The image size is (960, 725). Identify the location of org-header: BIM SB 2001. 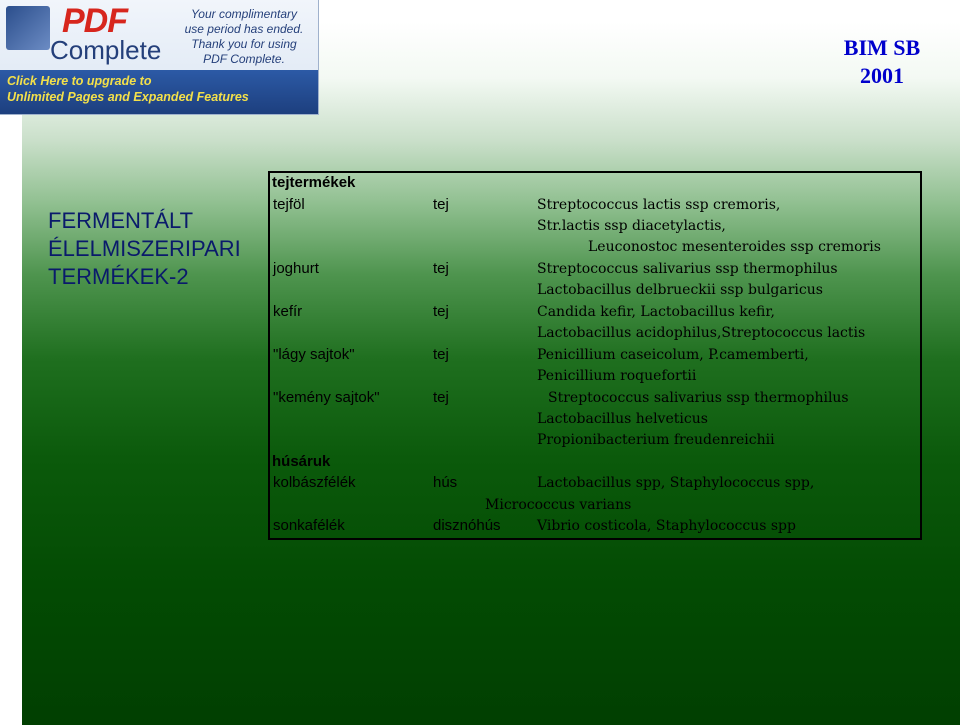
(882, 62).